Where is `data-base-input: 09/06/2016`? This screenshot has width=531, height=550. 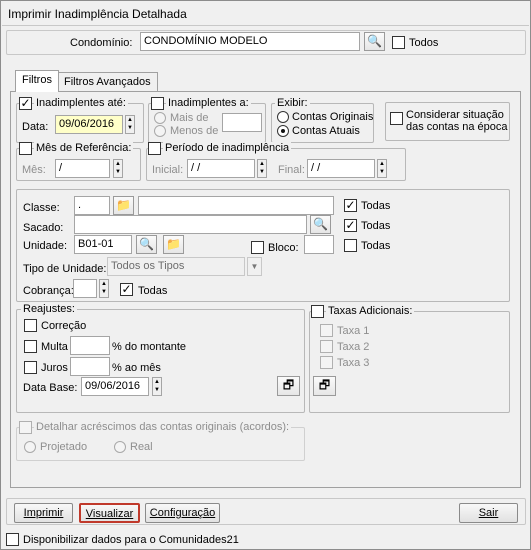
data-base-input: 09/06/2016 is located at coordinates (115, 386).